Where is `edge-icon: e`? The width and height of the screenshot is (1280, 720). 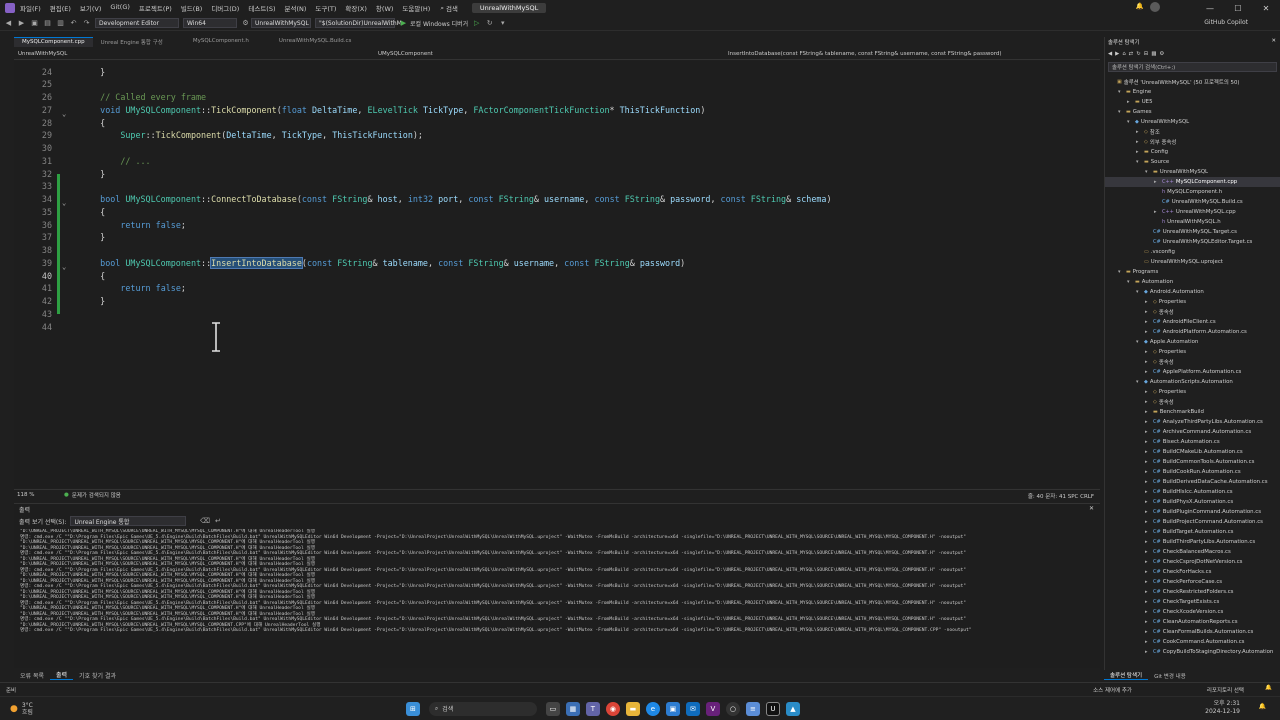 edge-icon: e is located at coordinates (652, 708).